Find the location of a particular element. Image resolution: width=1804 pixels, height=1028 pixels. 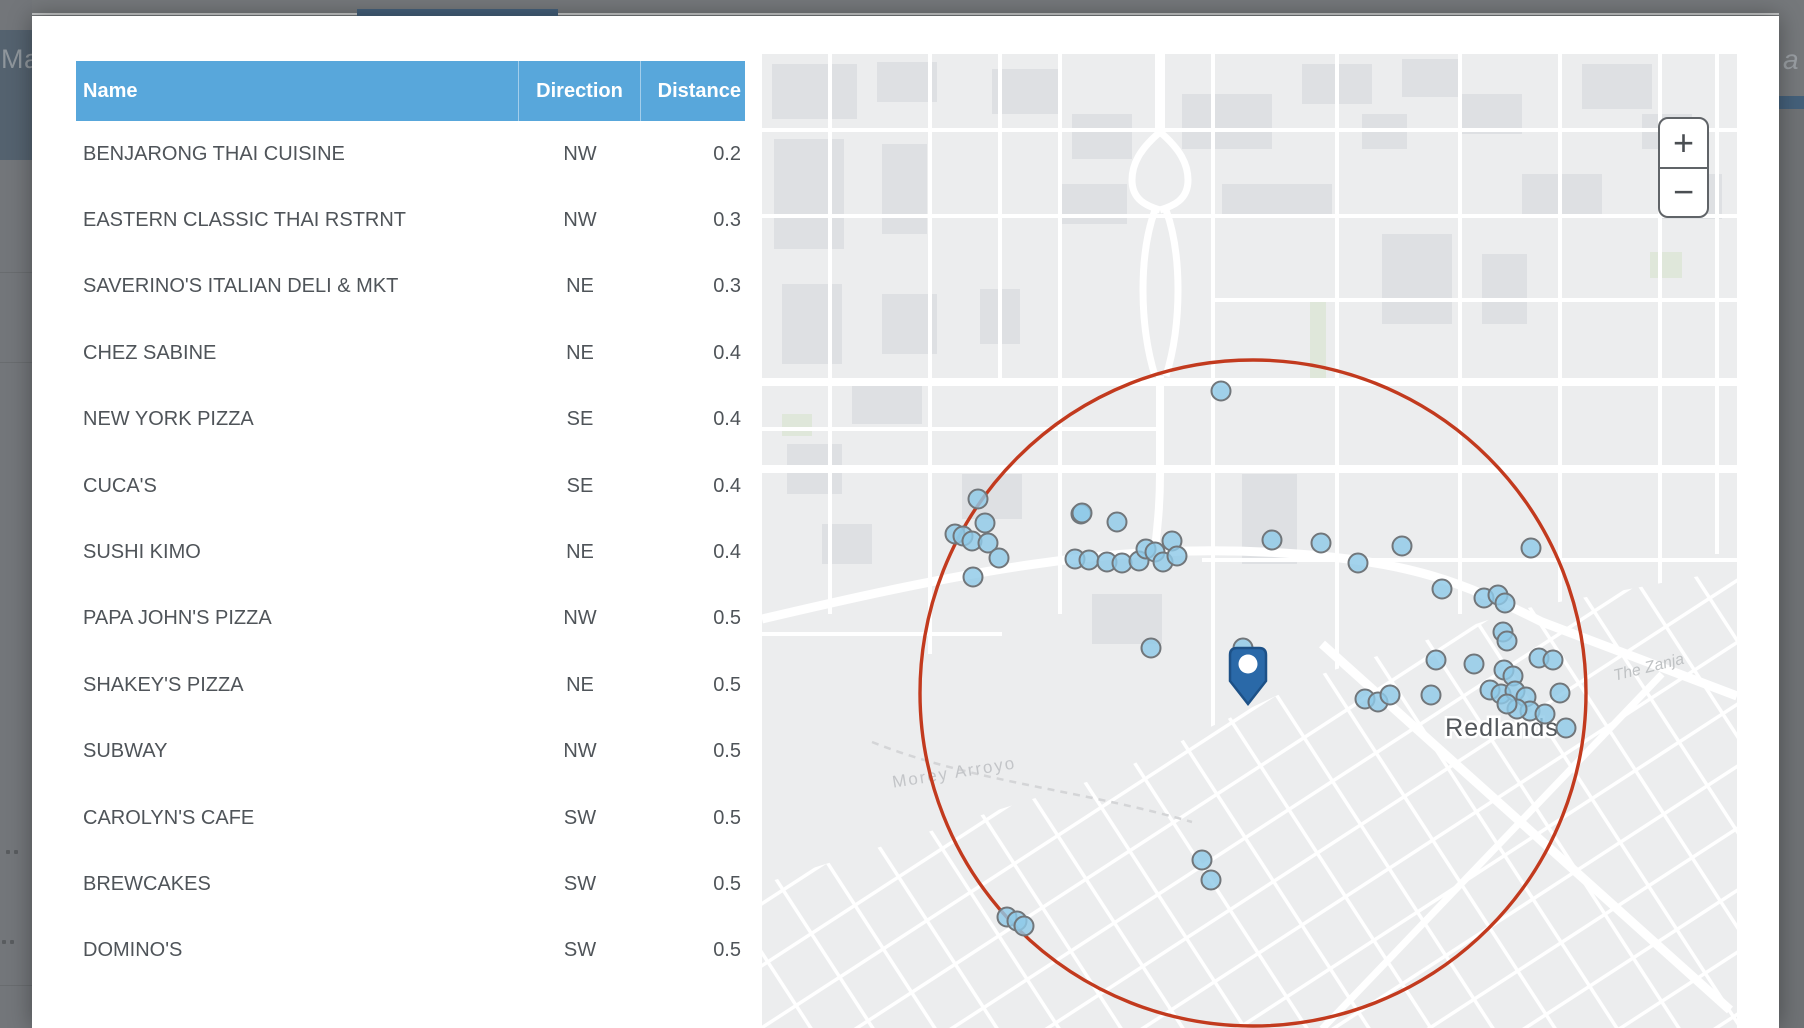

restaurant-name: NEW YORK PIZZA is located at coordinates (168, 419).